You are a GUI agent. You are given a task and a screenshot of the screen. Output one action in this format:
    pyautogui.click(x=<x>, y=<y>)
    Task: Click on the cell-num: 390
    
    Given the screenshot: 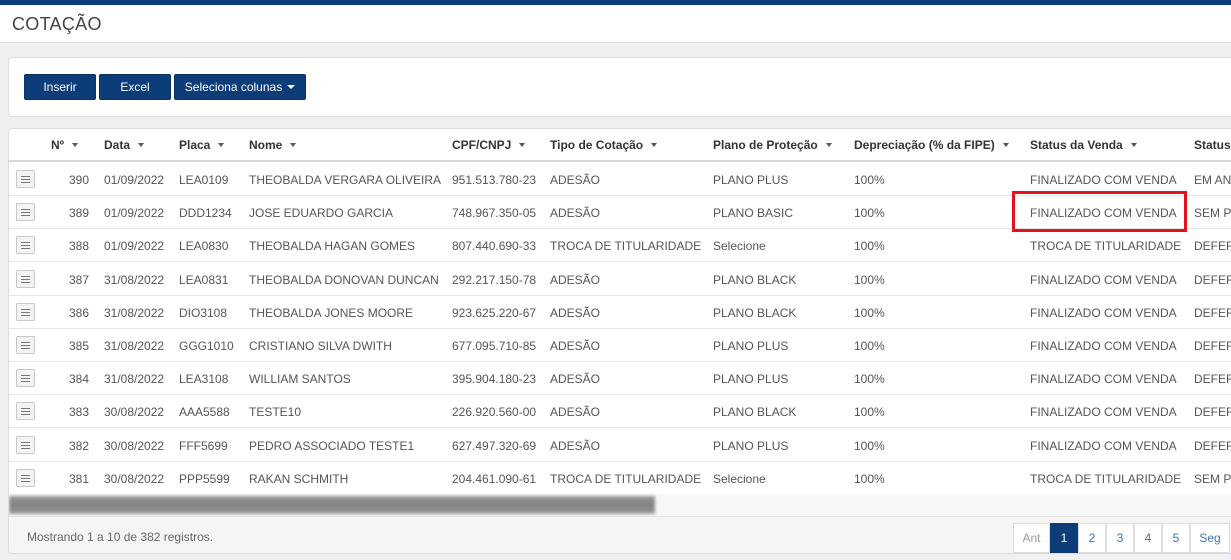 What is the action you would take?
    pyautogui.click(x=78, y=180)
    